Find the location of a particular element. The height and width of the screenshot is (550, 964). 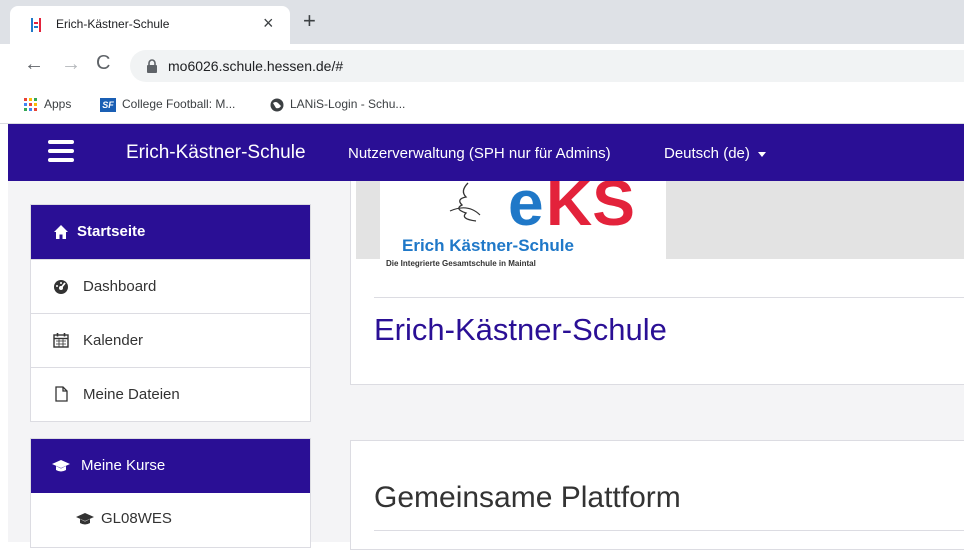

address-bar: mo6026.schule.hessen.de/# is located at coordinates (547, 66).